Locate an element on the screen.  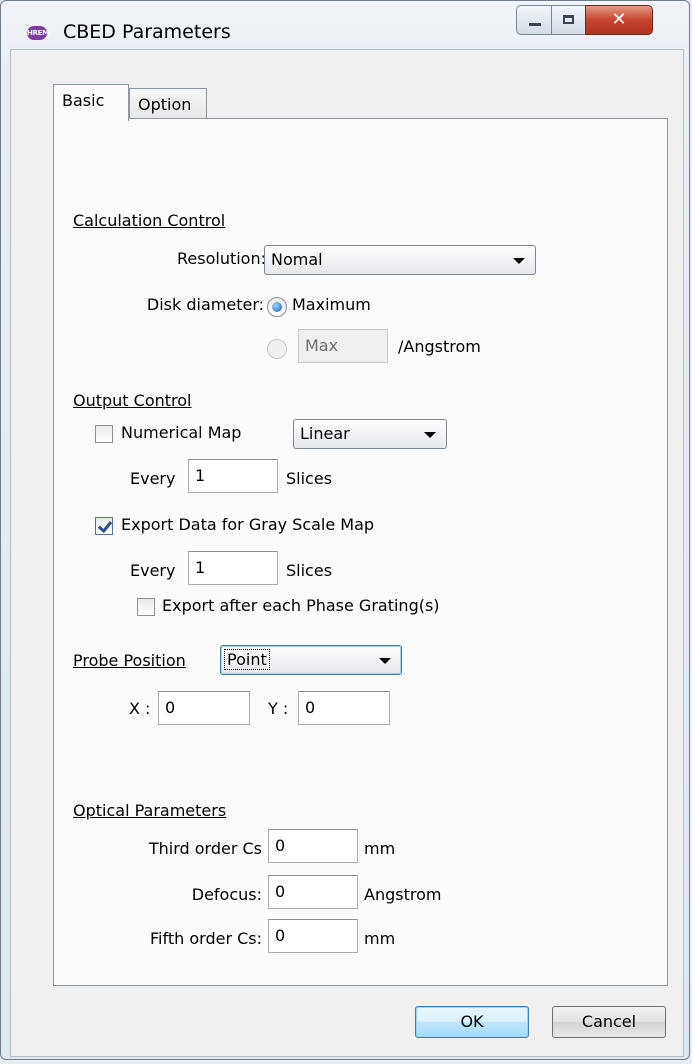
ok-button: OK is located at coordinates (472, 1022).